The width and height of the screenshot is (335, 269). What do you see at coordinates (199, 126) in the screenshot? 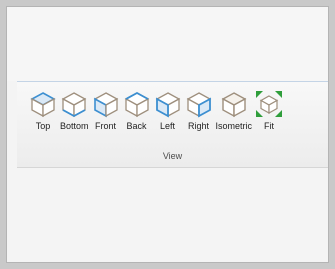
I see `right-view-label: Right` at bounding box center [199, 126].